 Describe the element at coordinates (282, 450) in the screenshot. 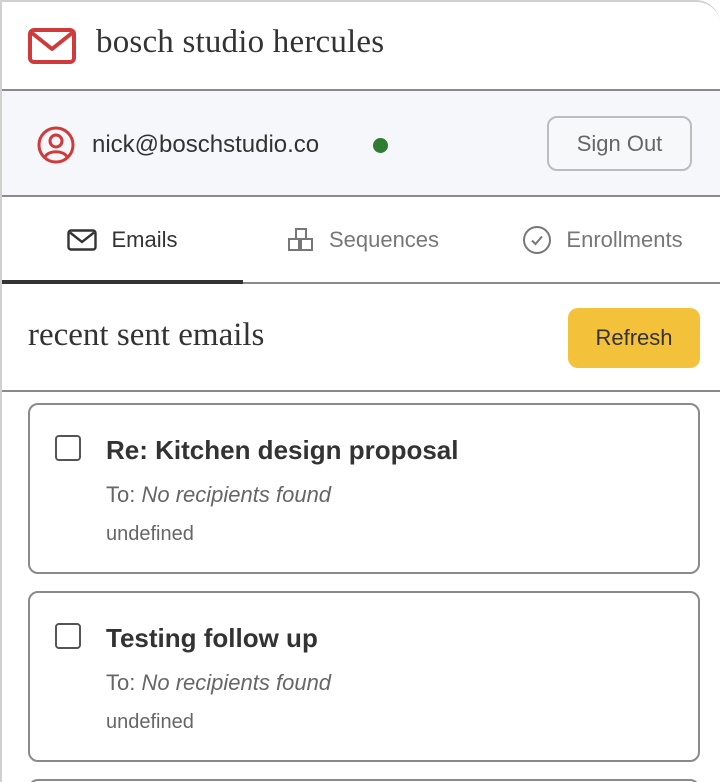

I see `email-subject: Re: Kitchen design proposal` at that location.